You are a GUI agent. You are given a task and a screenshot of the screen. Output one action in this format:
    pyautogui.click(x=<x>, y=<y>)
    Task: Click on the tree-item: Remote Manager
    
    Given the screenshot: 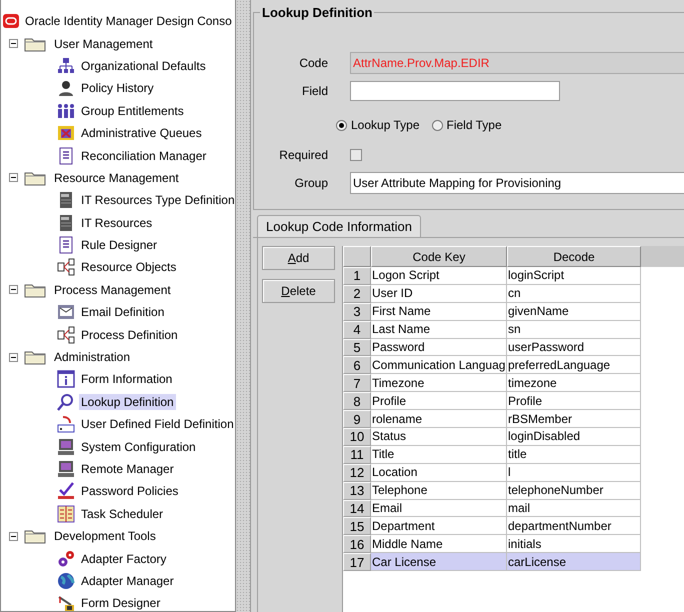 What is the action you would take?
    pyautogui.click(x=127, y=469)
    